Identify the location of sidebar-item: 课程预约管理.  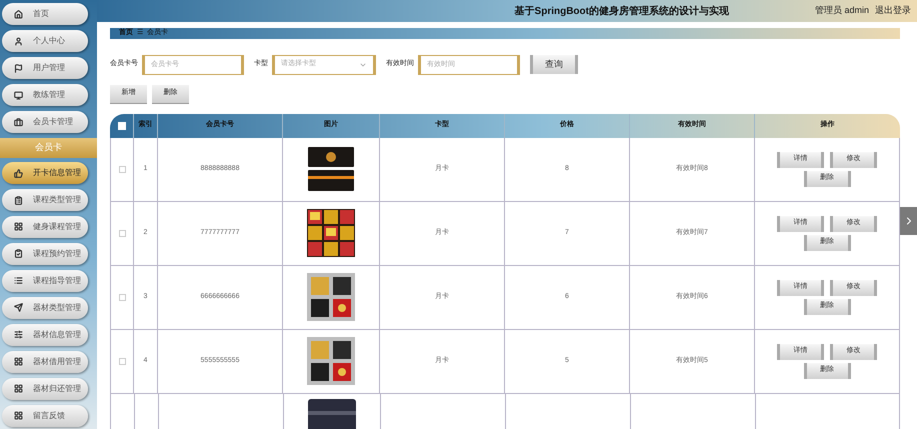
(45, 253).